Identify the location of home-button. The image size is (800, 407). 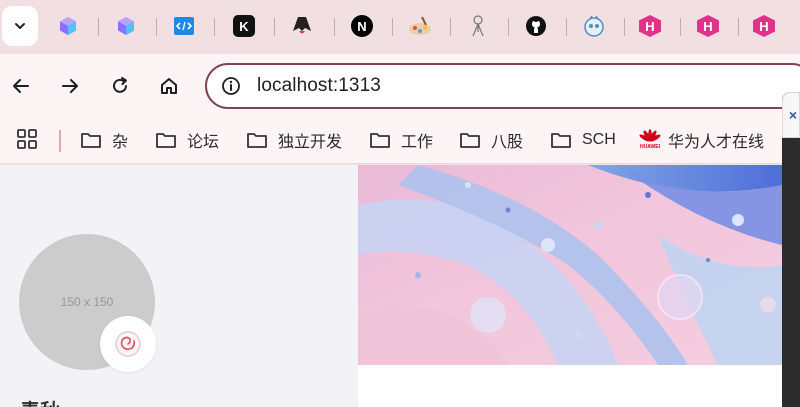
(169, 86).